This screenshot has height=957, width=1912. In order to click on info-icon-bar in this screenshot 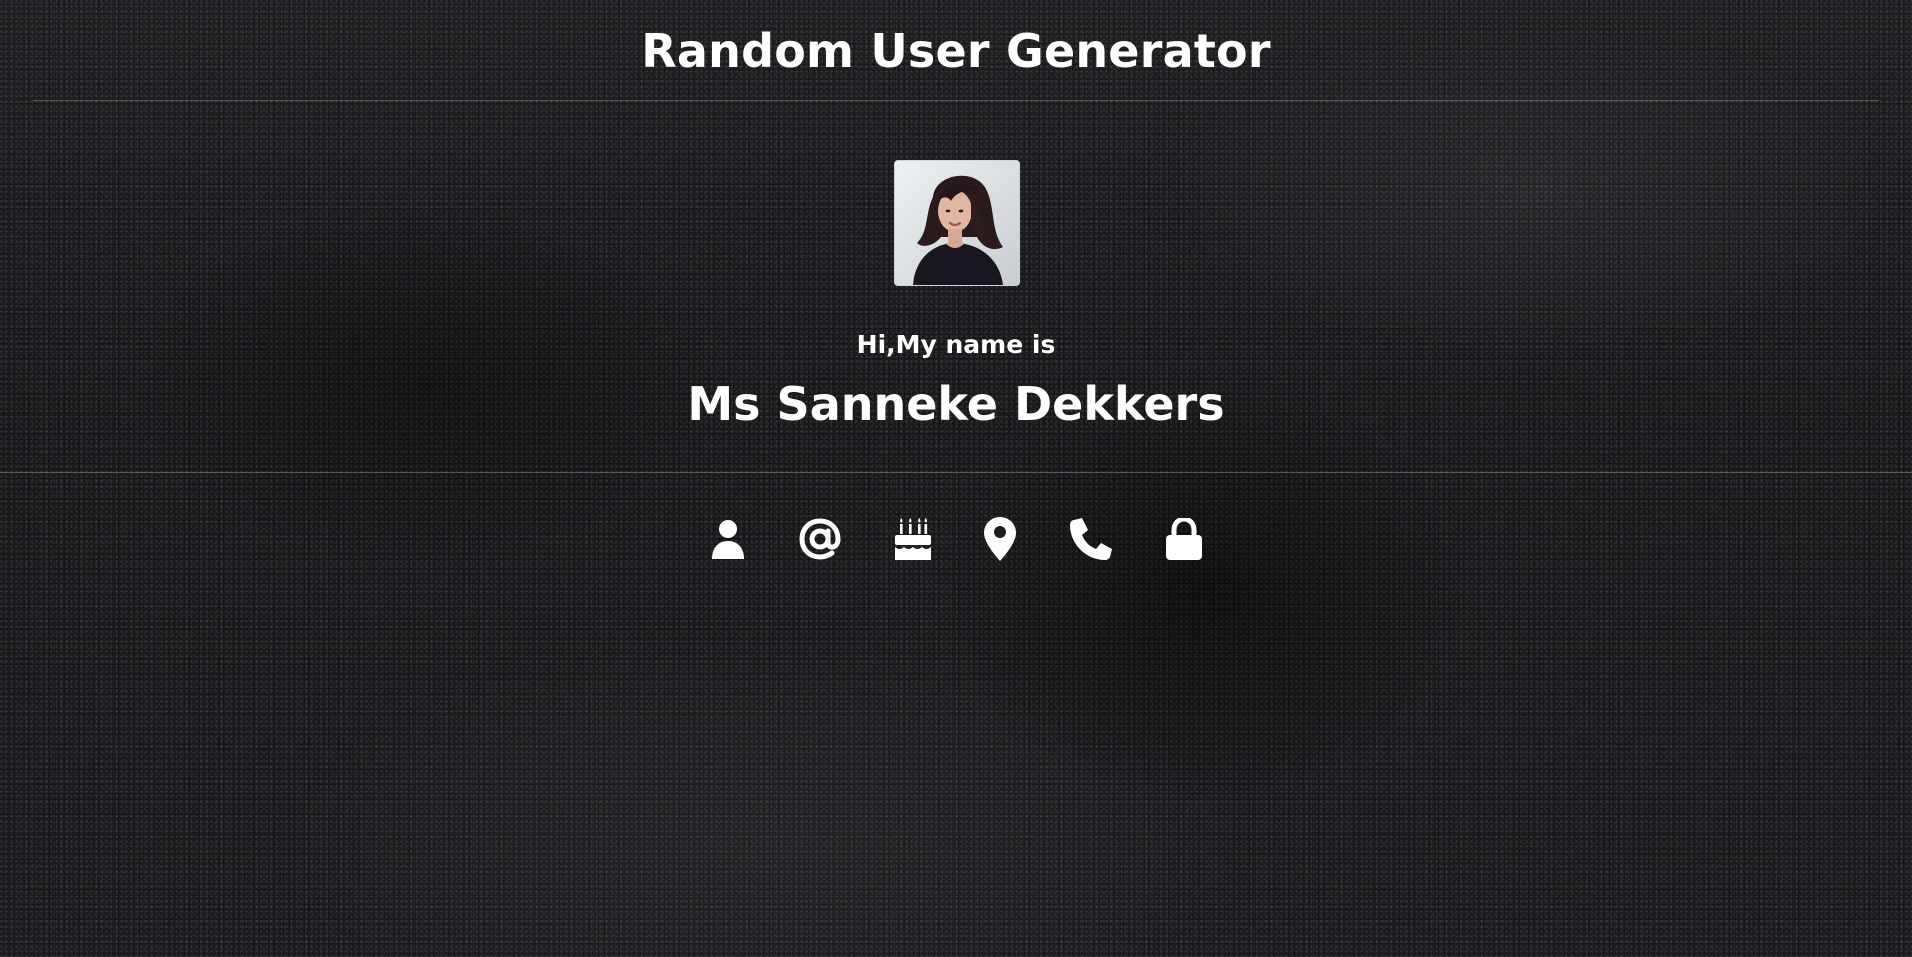, I will do `click(956, 539)`.